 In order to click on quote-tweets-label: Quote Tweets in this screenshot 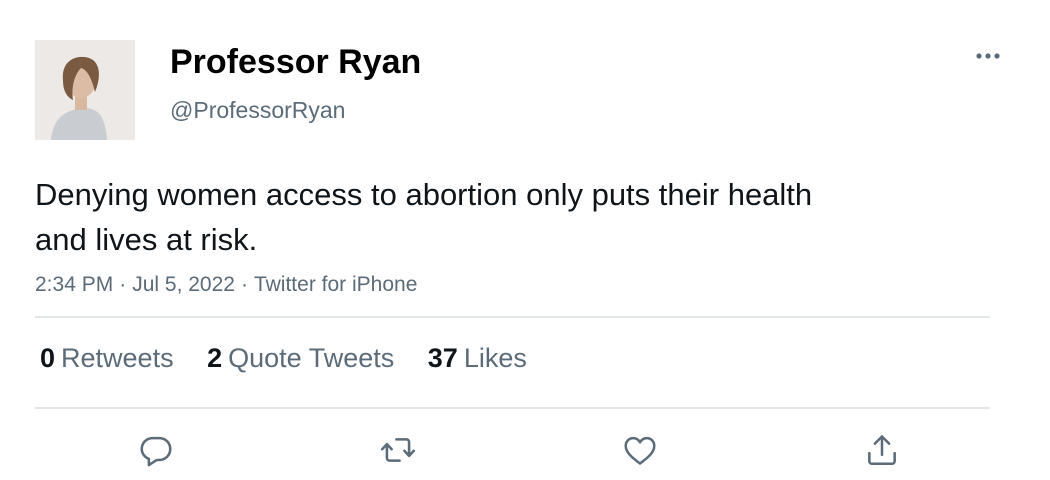, I will do `click(311, 358)`.